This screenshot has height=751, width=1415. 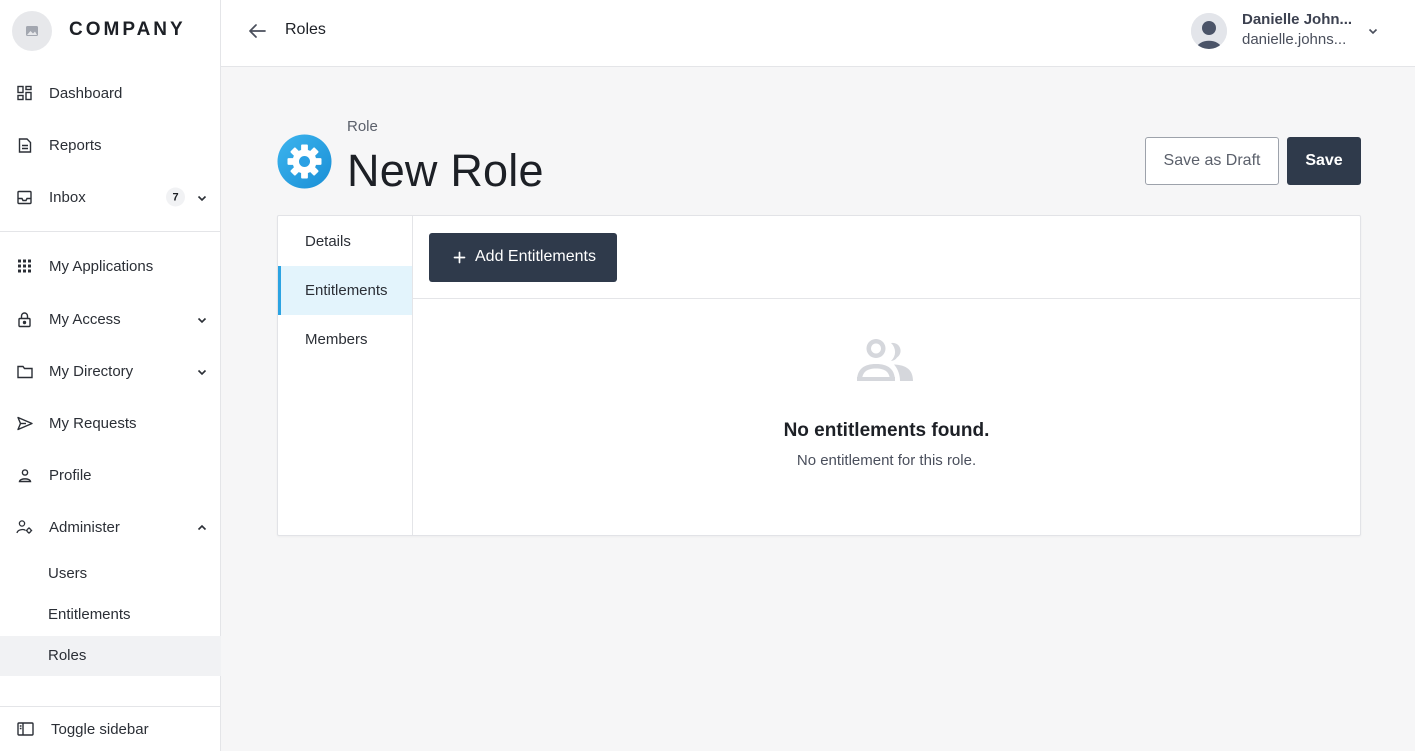 I want to click on sidebar-subitem-label: Users, so click(x=68, y=573).